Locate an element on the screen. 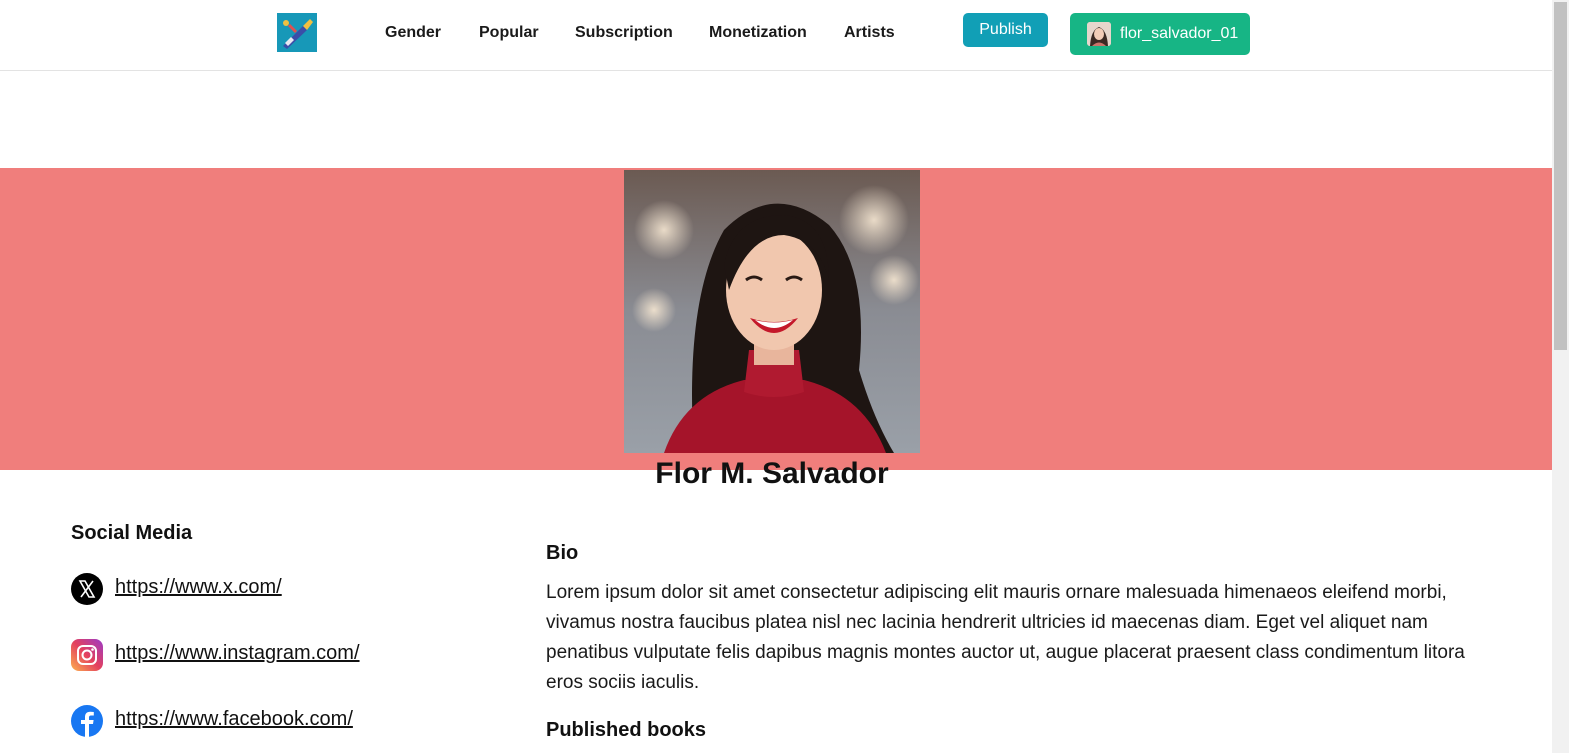  social-item-instagram: https://www.instagram.com/ is located at coordinates (271, 655).